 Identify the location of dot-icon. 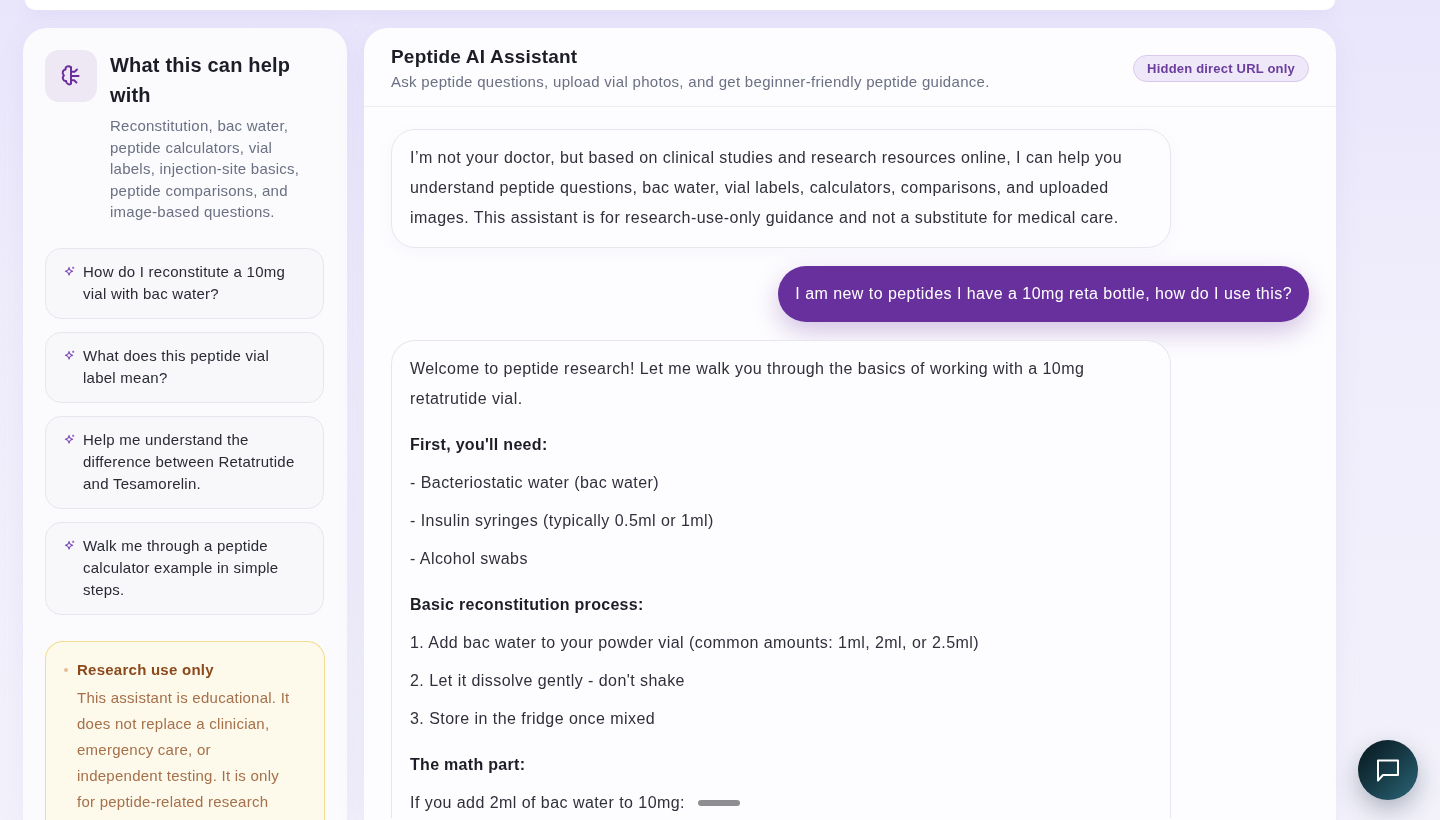
(66, 669).